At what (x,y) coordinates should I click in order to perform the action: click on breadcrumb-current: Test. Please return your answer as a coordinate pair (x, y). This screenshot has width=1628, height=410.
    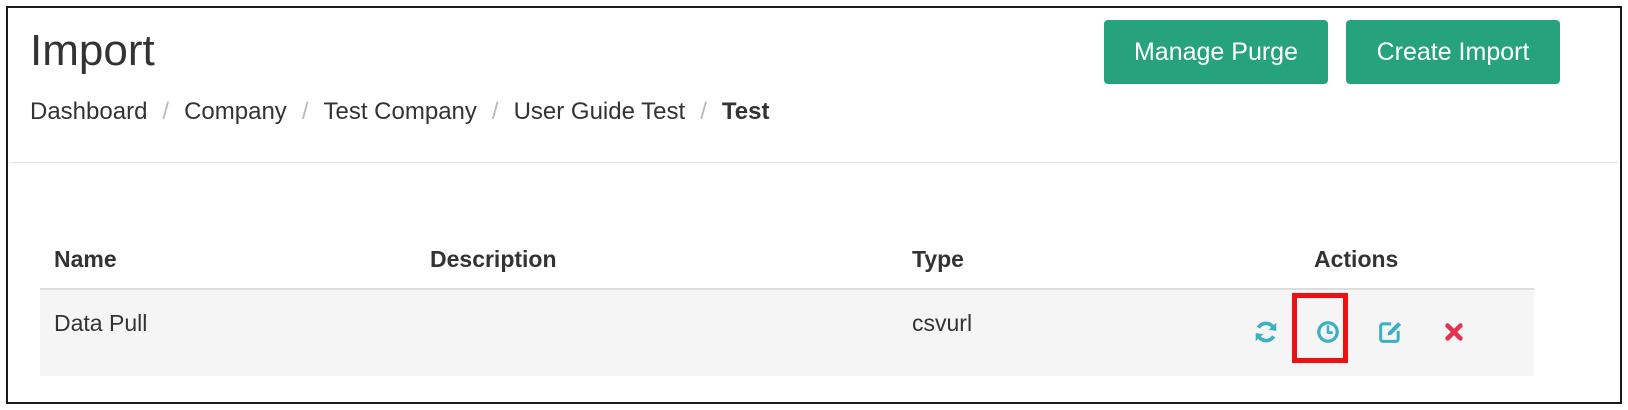
    Looking at the image, I should click on (745, 111).